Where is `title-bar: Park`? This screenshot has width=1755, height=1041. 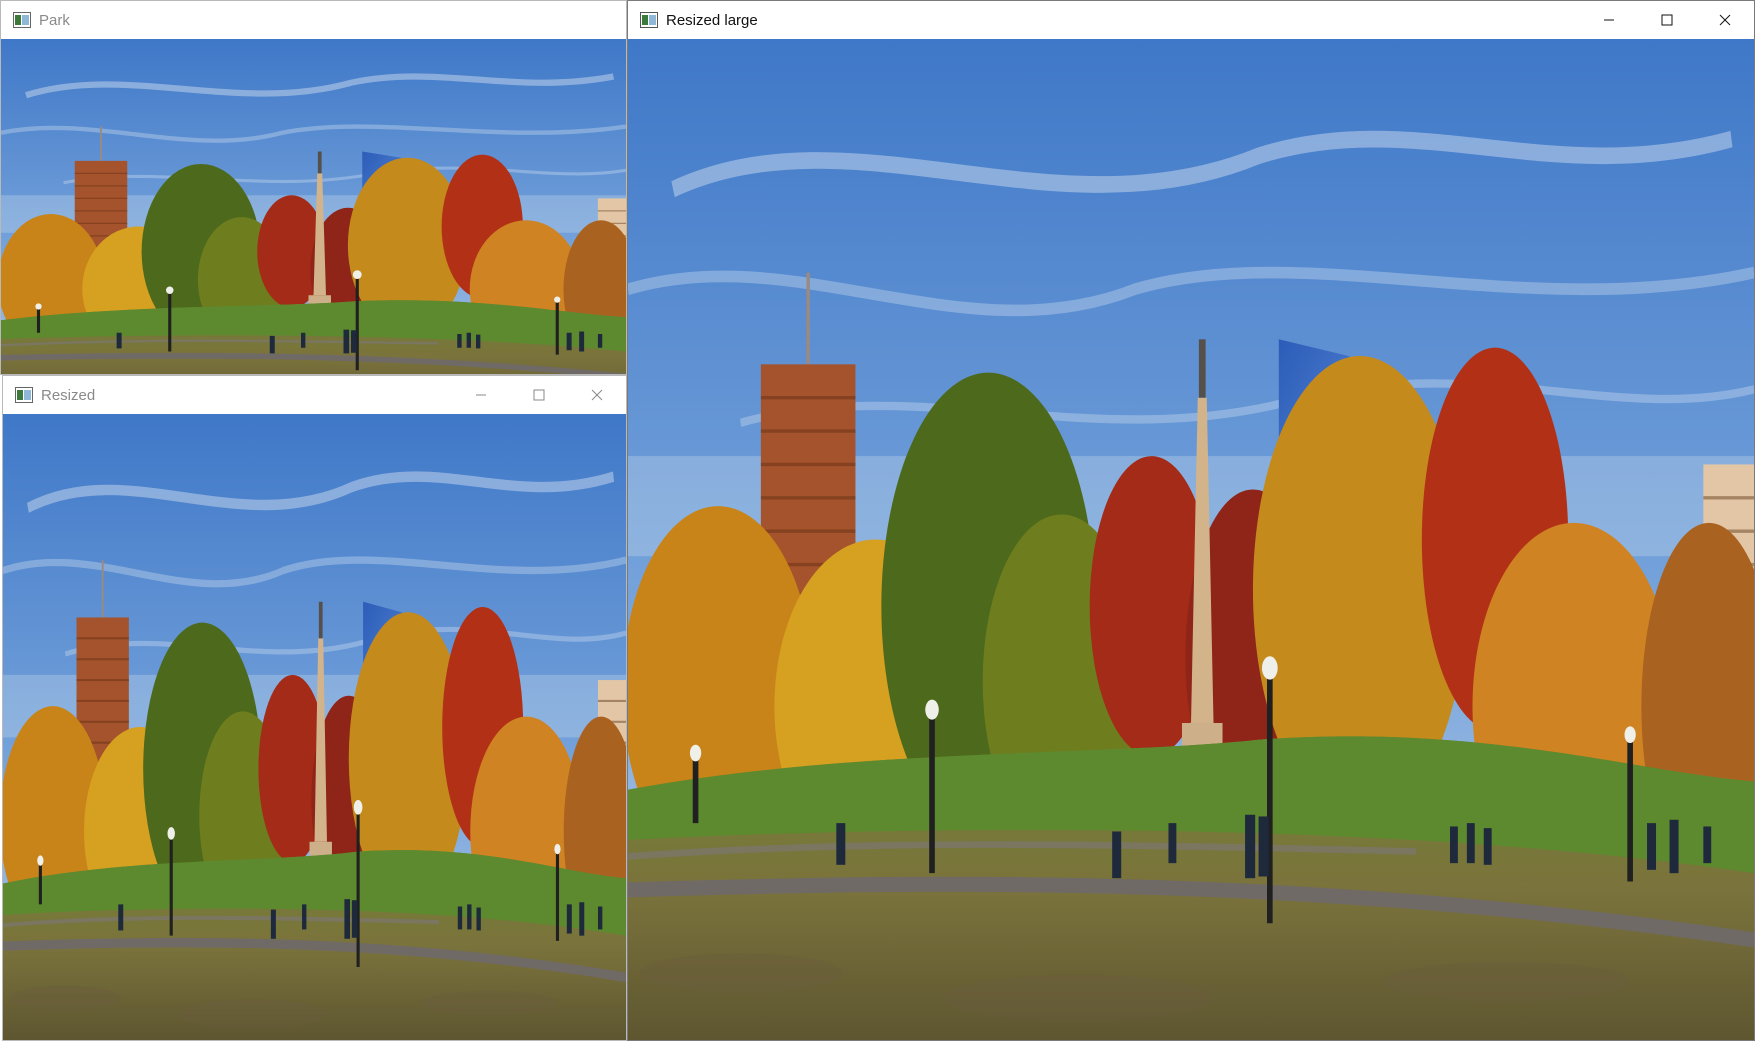 title-bar: Park is located at coordinates (313, 20).